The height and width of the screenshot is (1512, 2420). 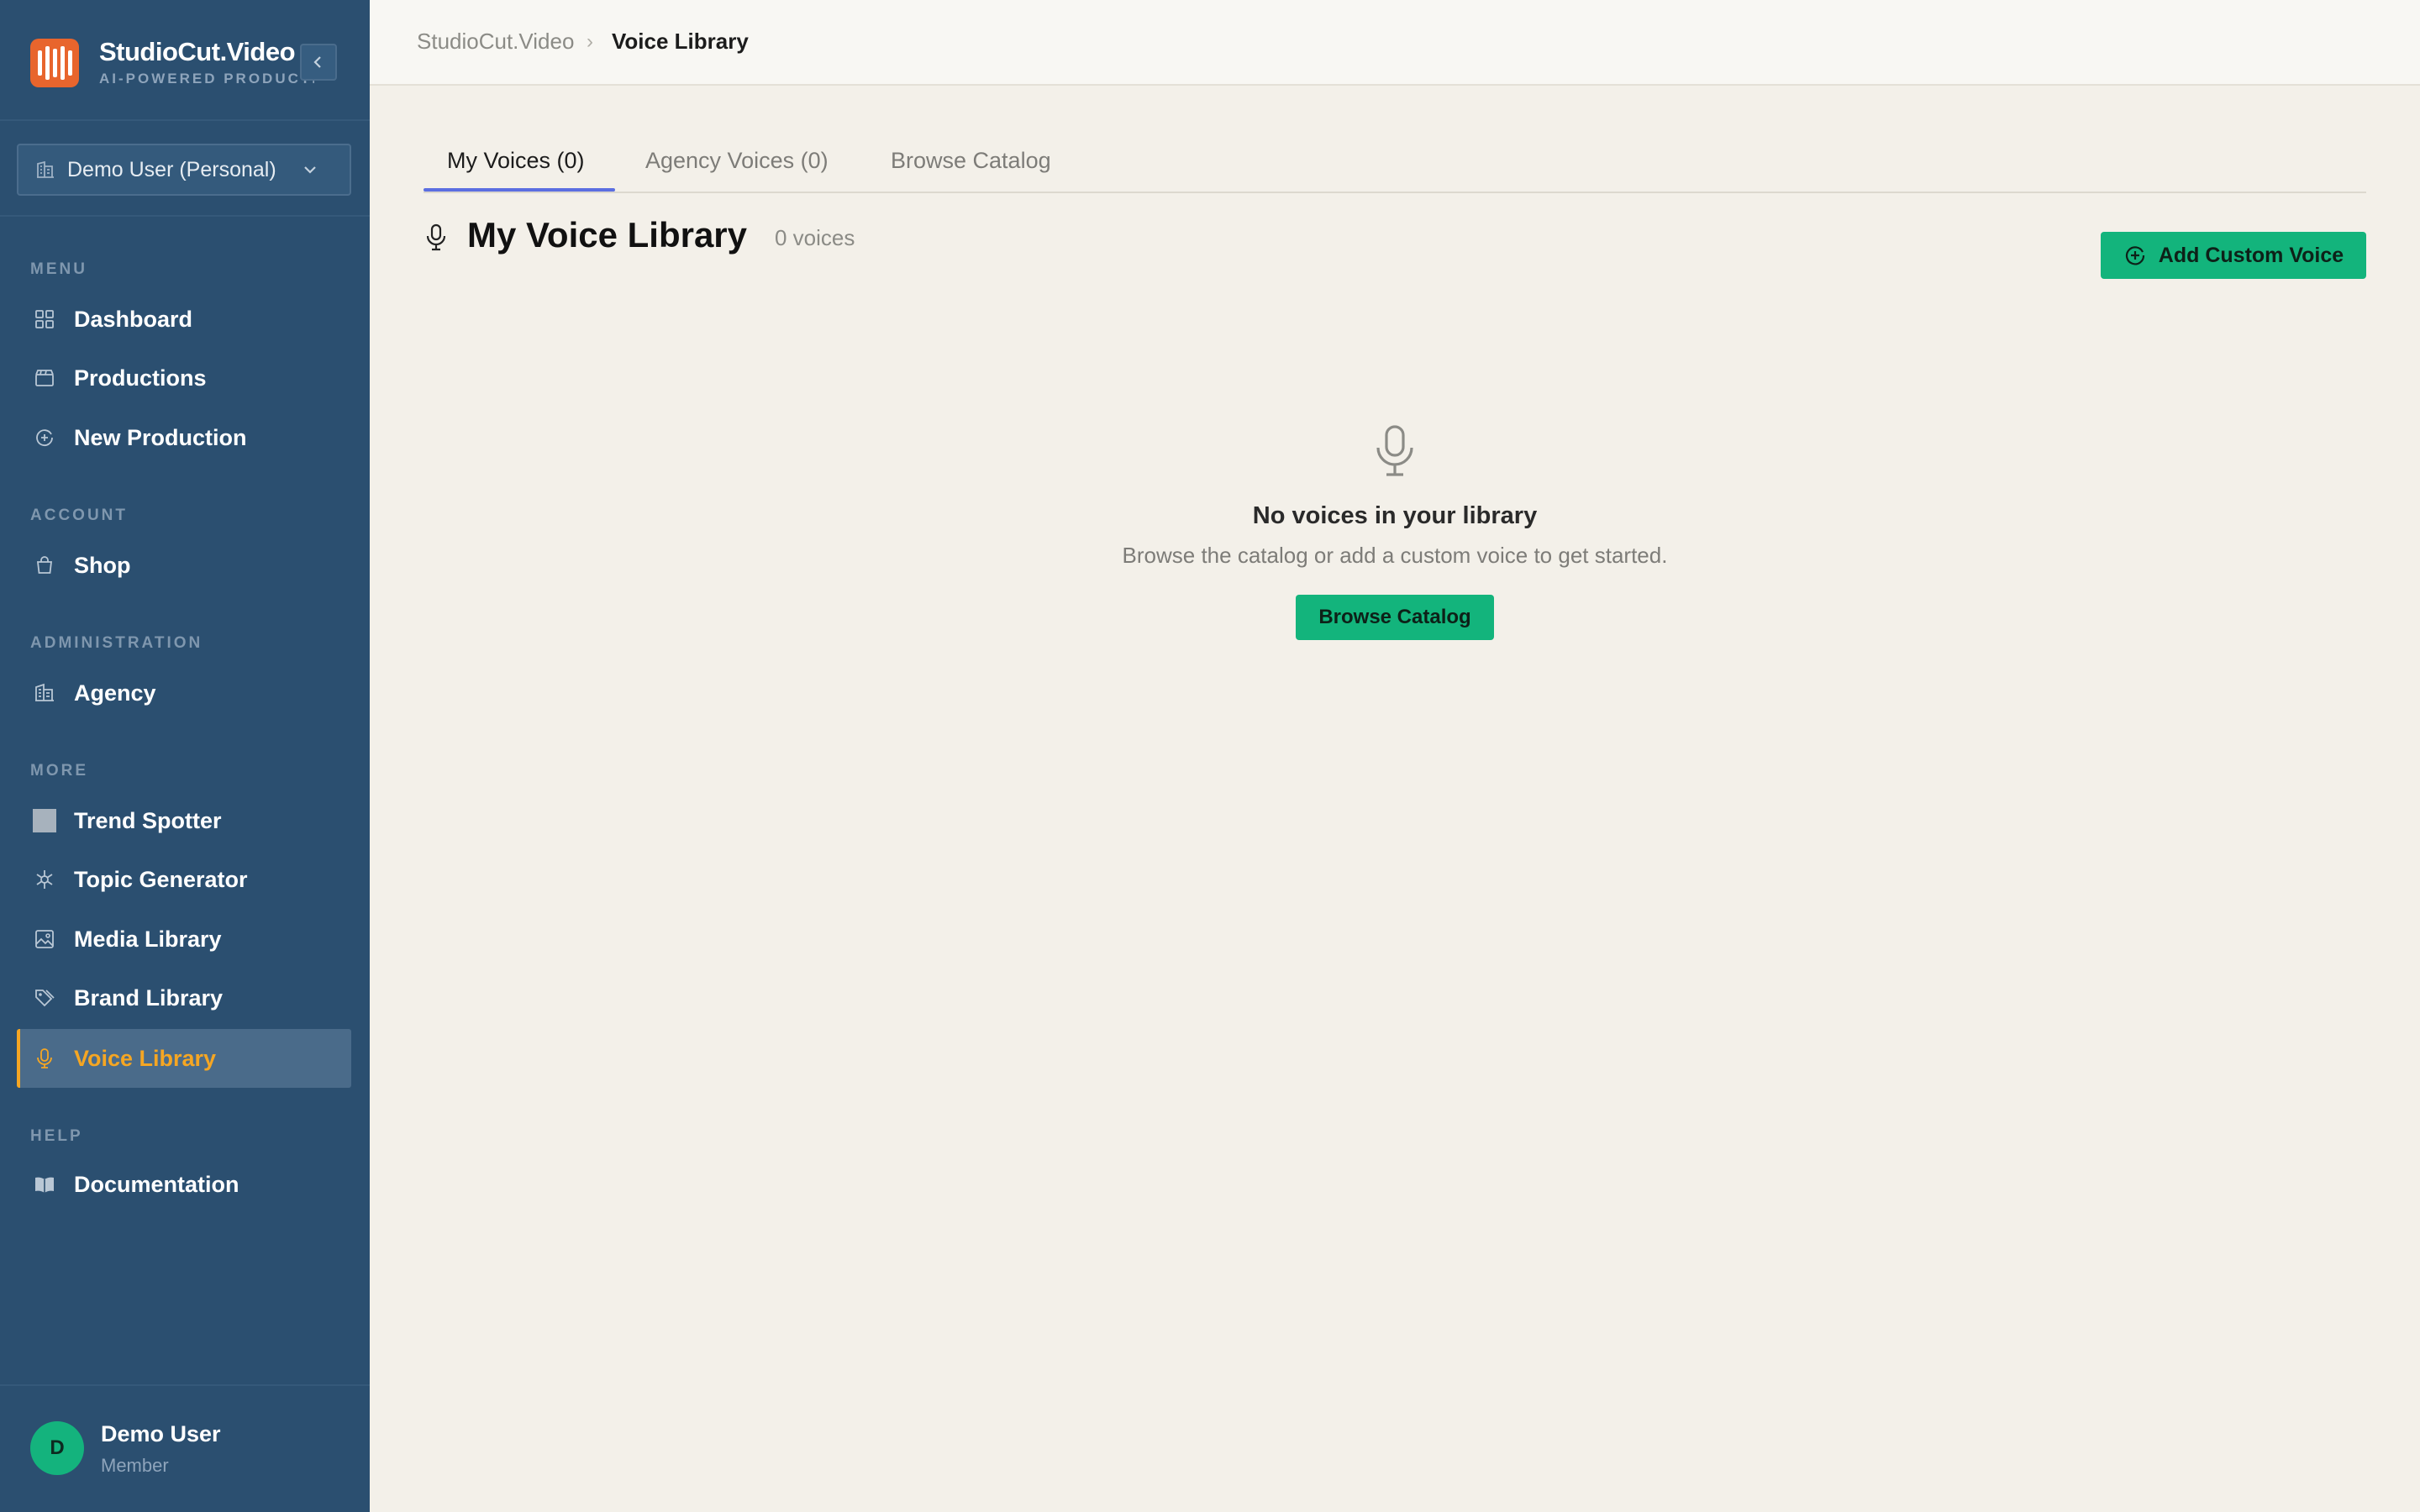 What do you see at coordinates (44, 939) in the screenshot?
I see `image-icon` at bounding box center [44, 939].